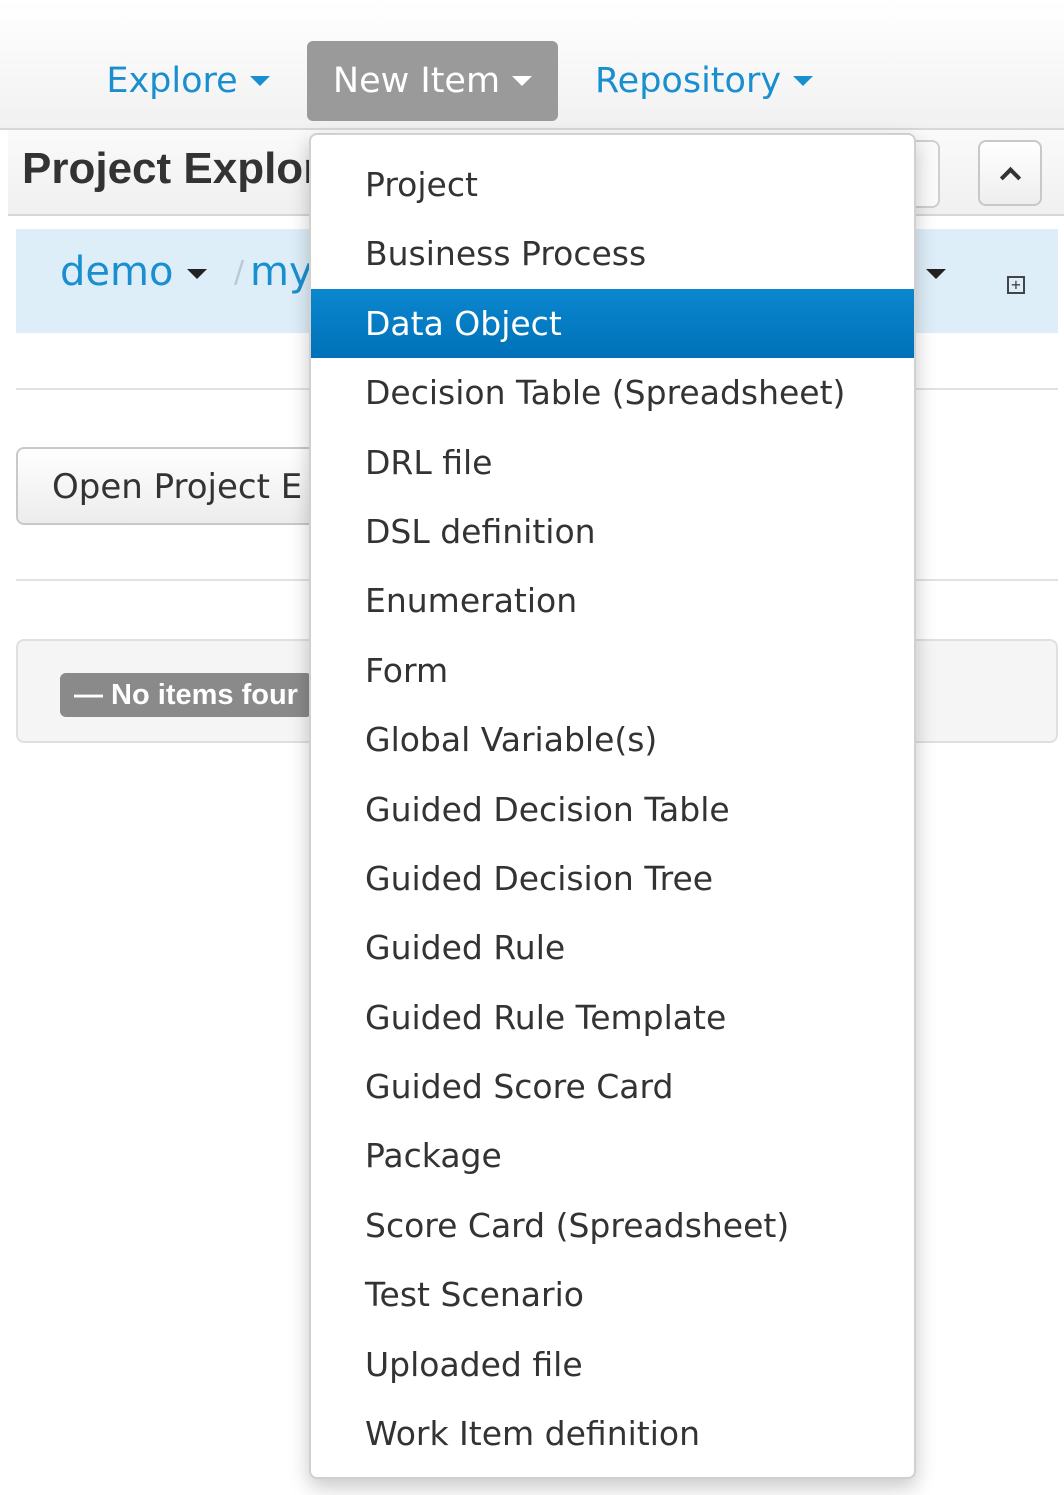  Describe the element at coordinates (612, 809) in the screenshot. I see `menu-item-guided-decision-table: Guided Decision Table` at that location.